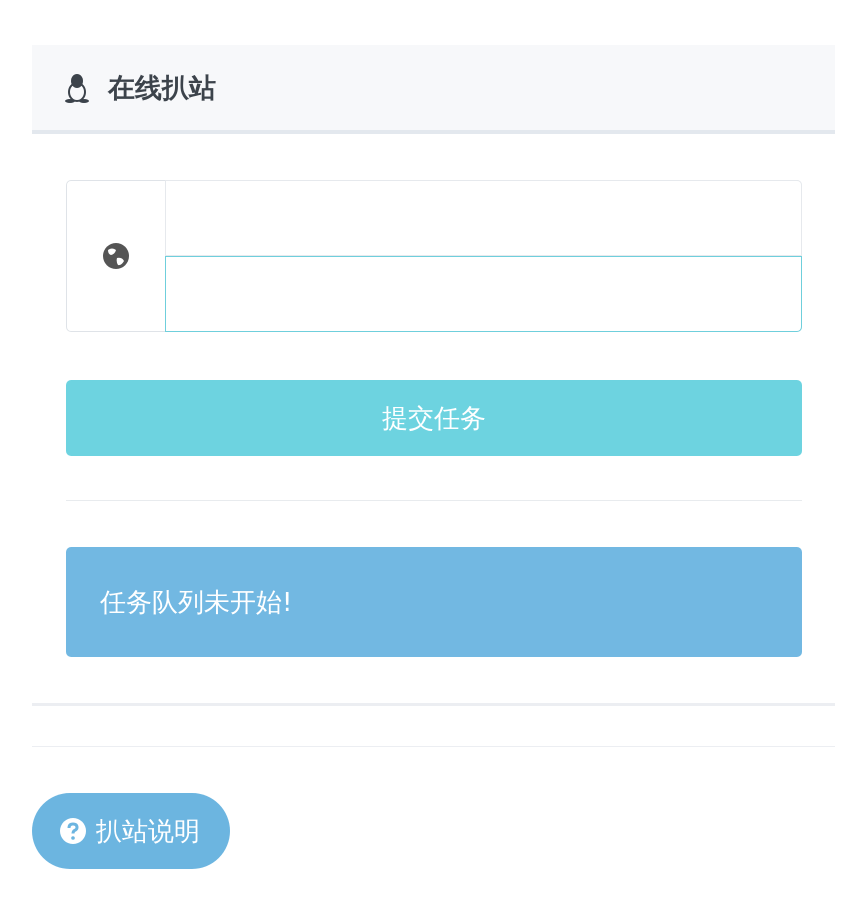 The image size is (863, 910). Describe the element at coordinates (77, 87) in the screenshot. I see `penguin-icon` at that location.